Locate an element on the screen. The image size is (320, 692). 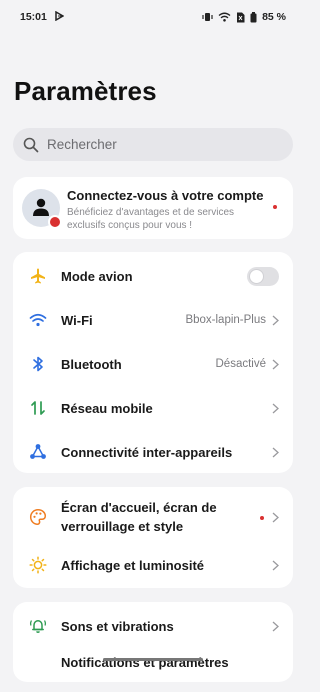
mobile-data-icon is located at coordinates (38, 408).